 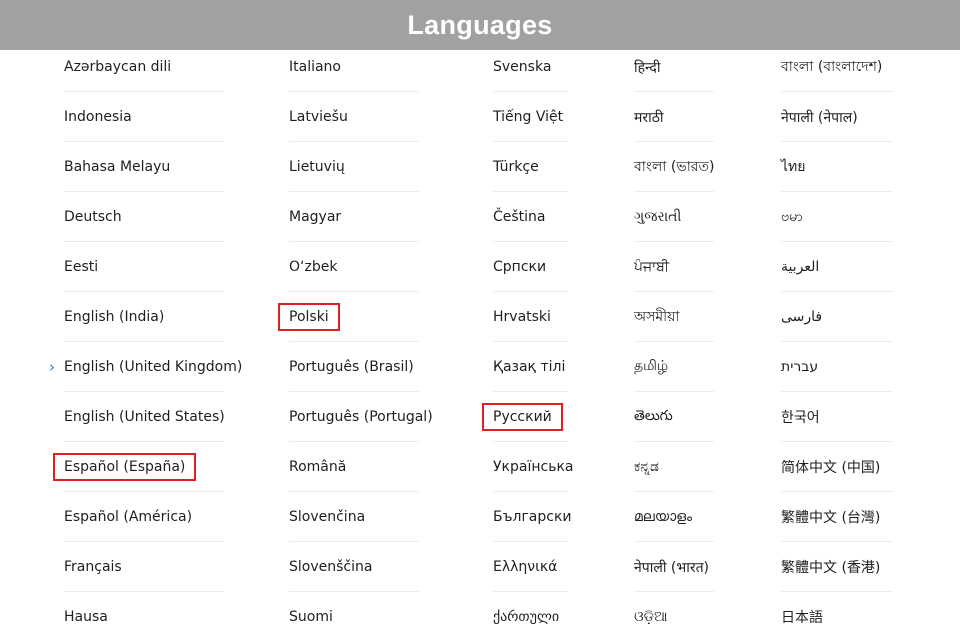 I want to click on language-item: Português (Brasil), so click(x=354, y=367).